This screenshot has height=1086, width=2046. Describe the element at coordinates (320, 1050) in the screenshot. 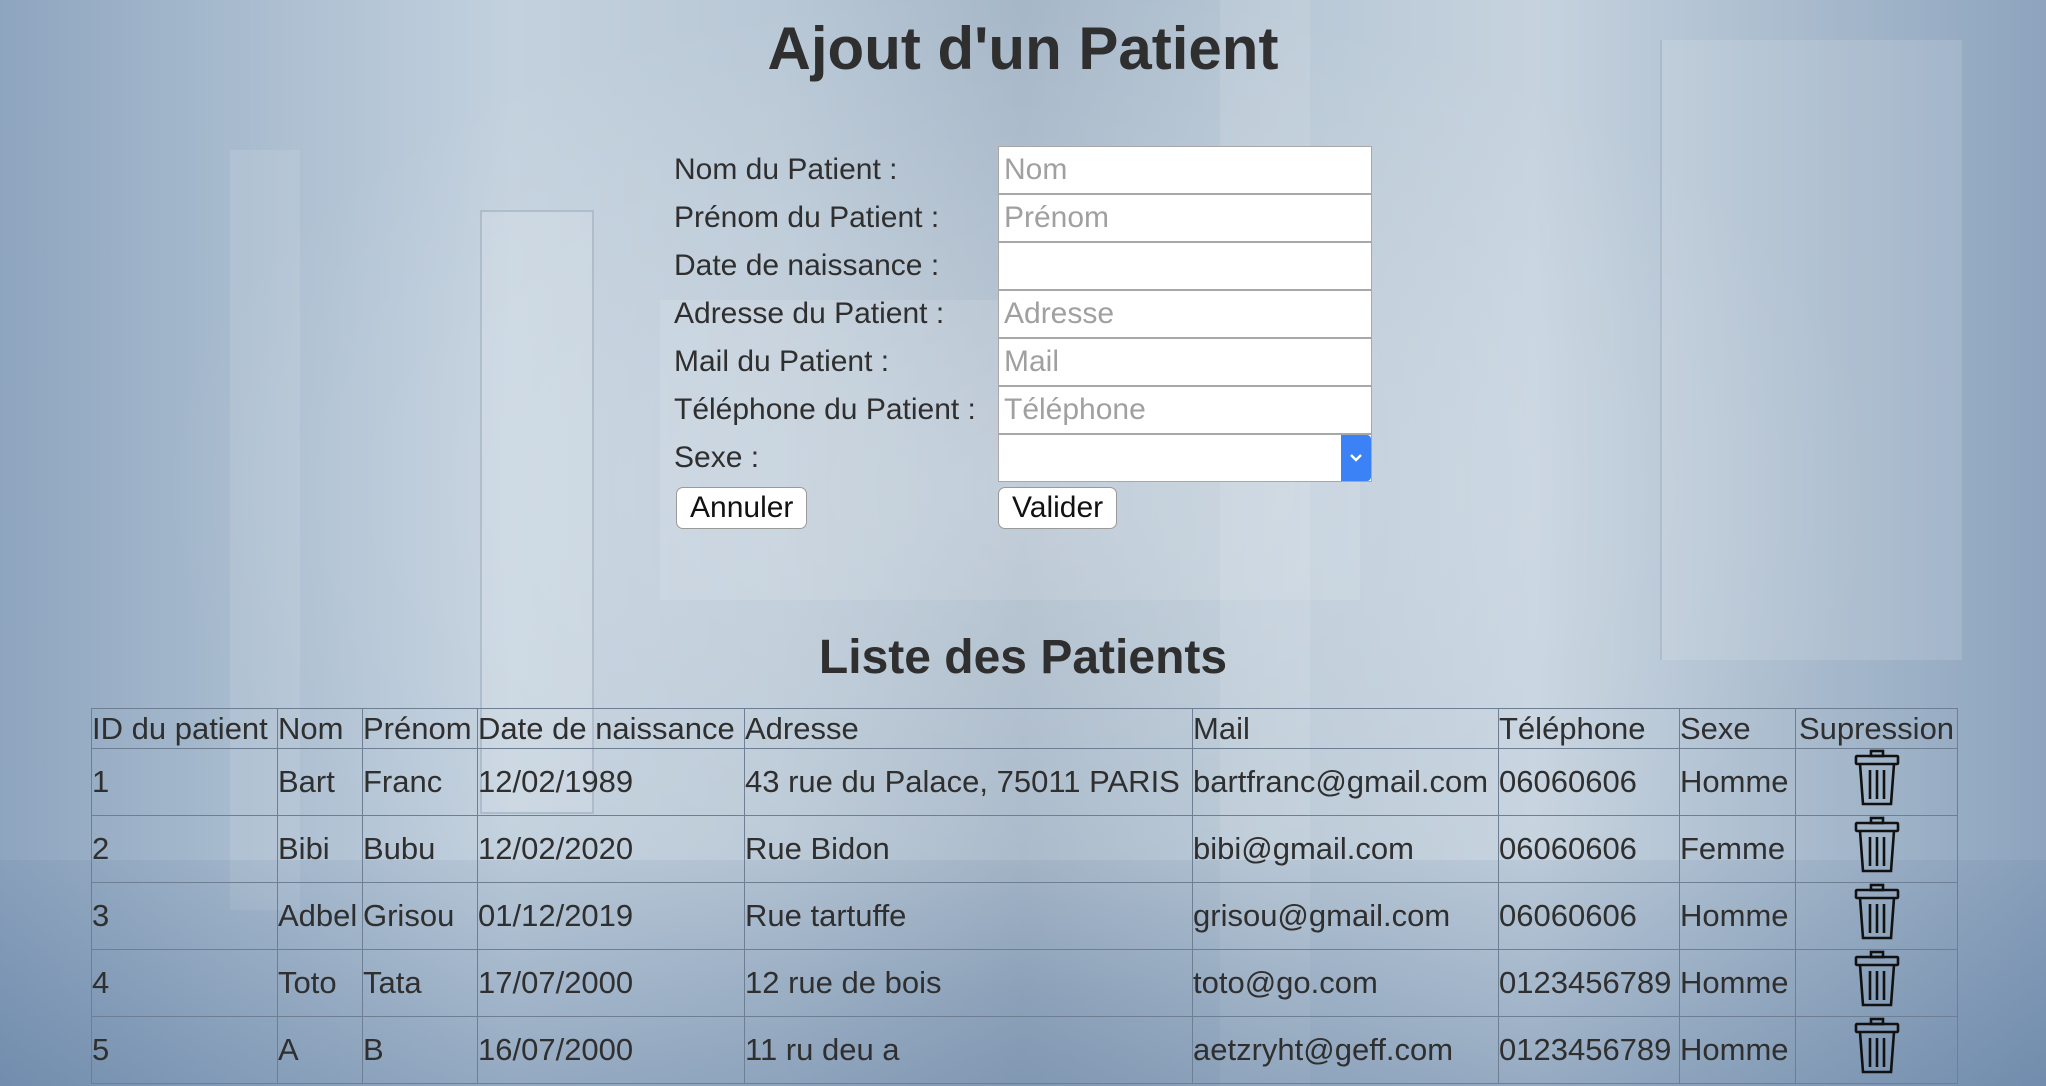

I see `cell-nom: A` at that location.